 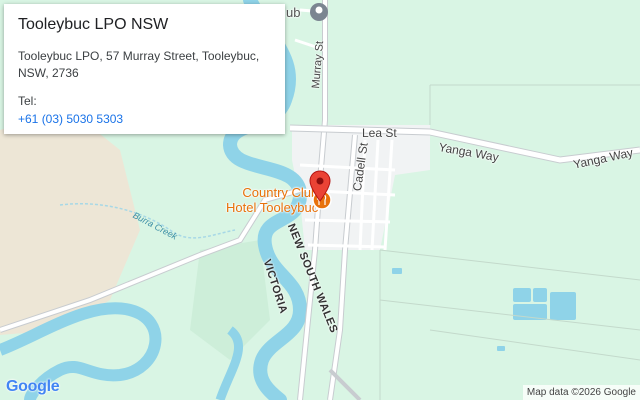 What do you see at coordinates (581, 392) in the screenshot?
I see `map-attribution: Map data ©2026 Google` at bounding box center [581, 392].